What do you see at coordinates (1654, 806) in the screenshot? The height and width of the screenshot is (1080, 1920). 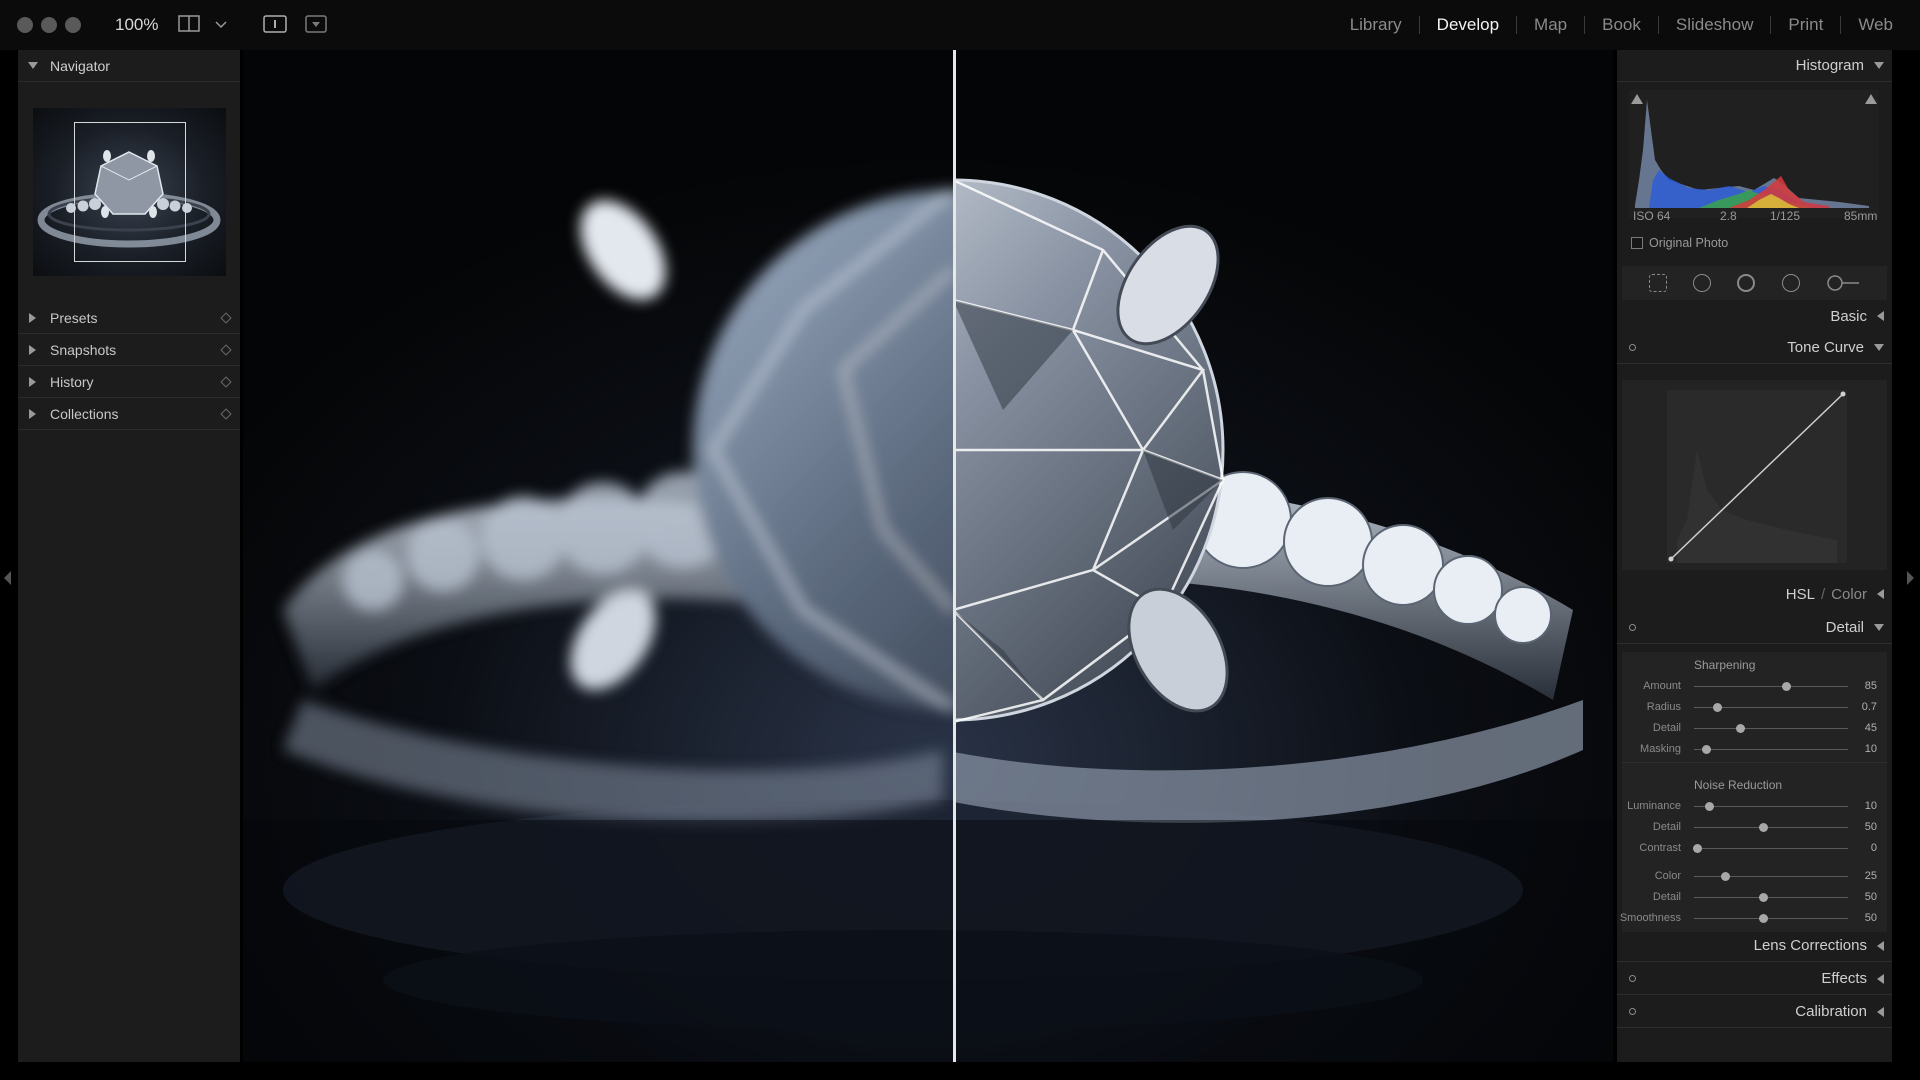 I see `slider-label: Luminance` at bounding box center [1654, 806].